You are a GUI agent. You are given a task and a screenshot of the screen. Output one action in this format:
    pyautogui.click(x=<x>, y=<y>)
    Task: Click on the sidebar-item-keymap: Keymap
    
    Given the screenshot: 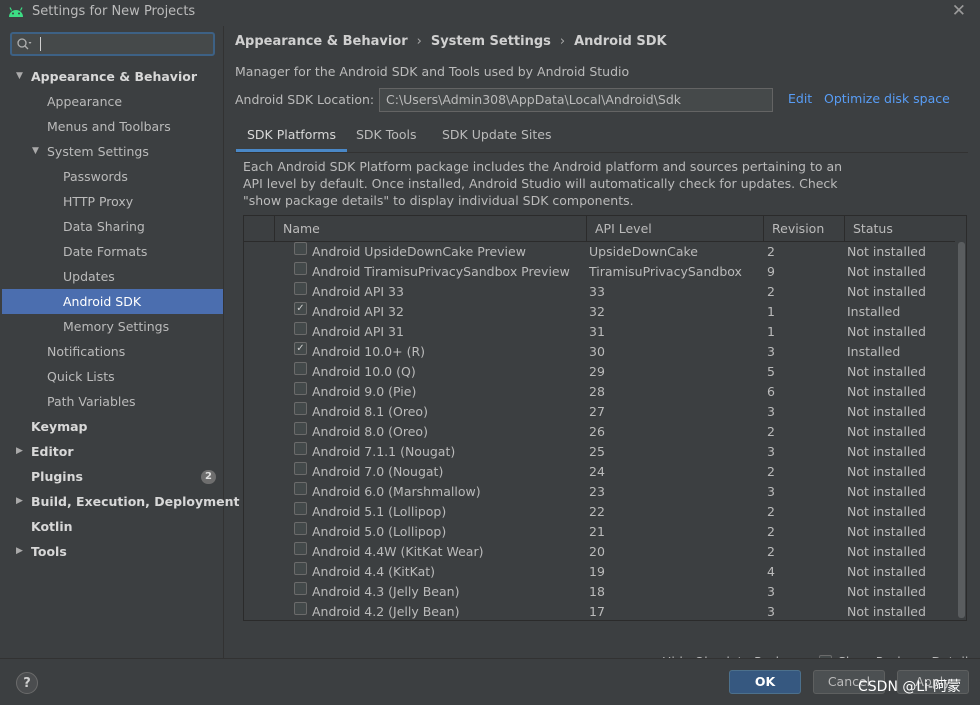 What is the action you would take?
    pyautogui.click(x=112, y=426)
    